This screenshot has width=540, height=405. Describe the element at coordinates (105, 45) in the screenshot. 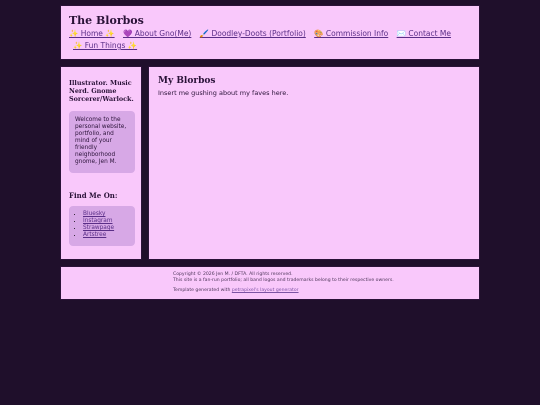

I see `nav-fun-things: ✨ Fun Things ✨` at that location.